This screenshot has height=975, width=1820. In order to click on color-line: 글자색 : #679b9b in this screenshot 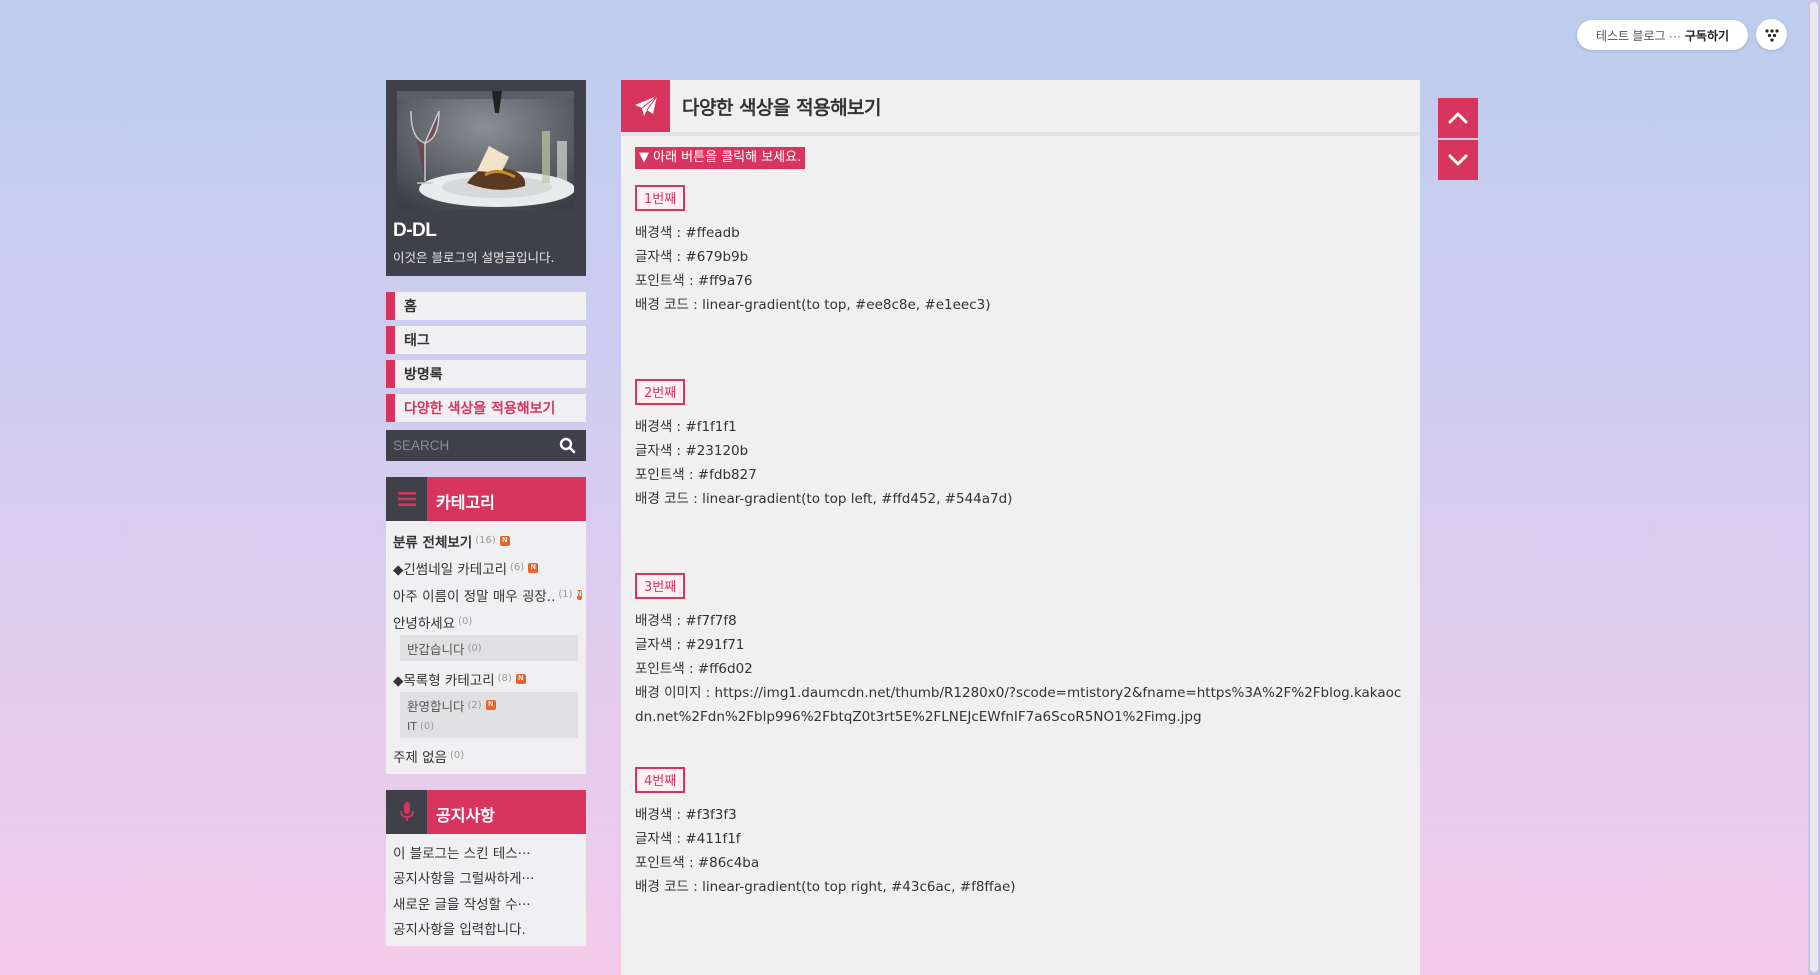, I will do `click(692, 257)`.